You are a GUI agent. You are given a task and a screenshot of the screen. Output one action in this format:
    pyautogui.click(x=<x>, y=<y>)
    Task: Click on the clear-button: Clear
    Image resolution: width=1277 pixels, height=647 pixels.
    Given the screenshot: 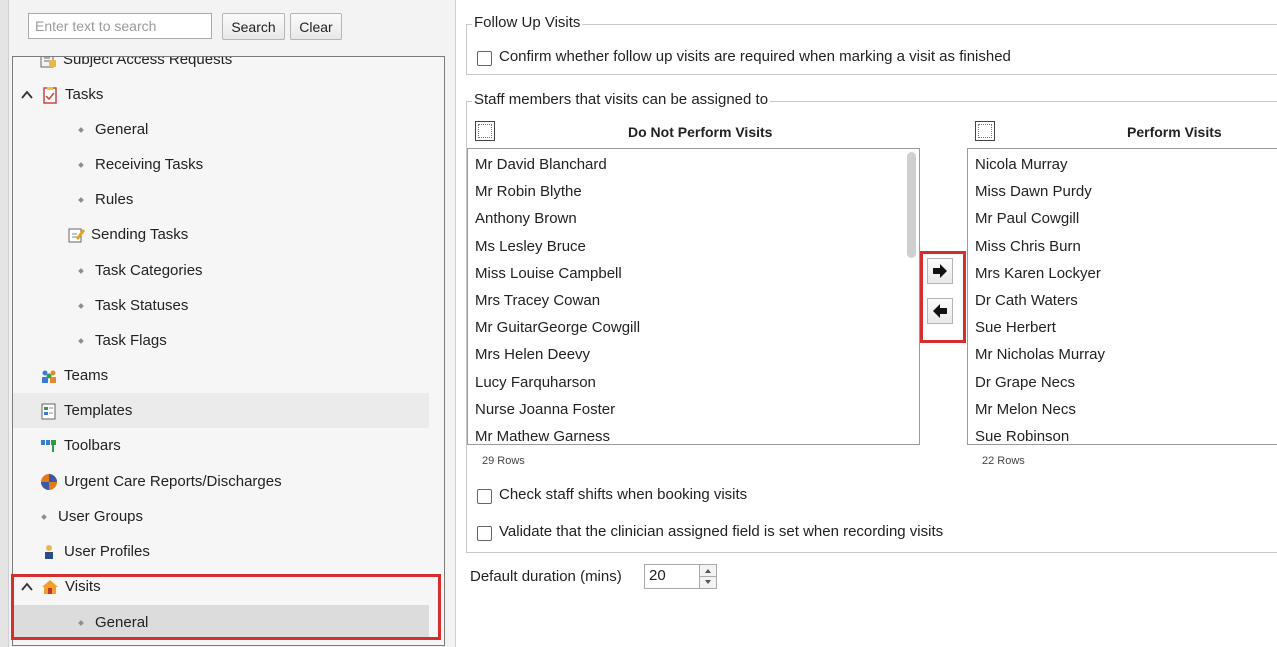 What is the action you would take?
    pyautogui.click(x=316, y=26)
    